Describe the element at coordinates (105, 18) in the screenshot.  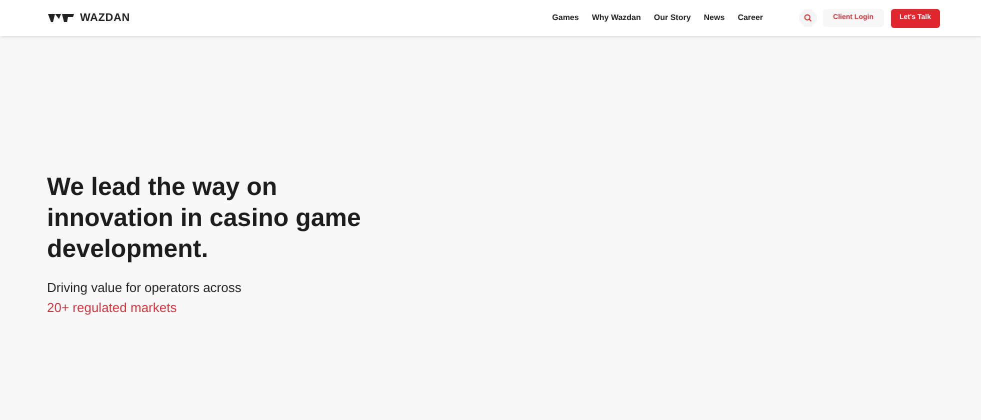
I see `logo-text: WAZDAN` at that location.